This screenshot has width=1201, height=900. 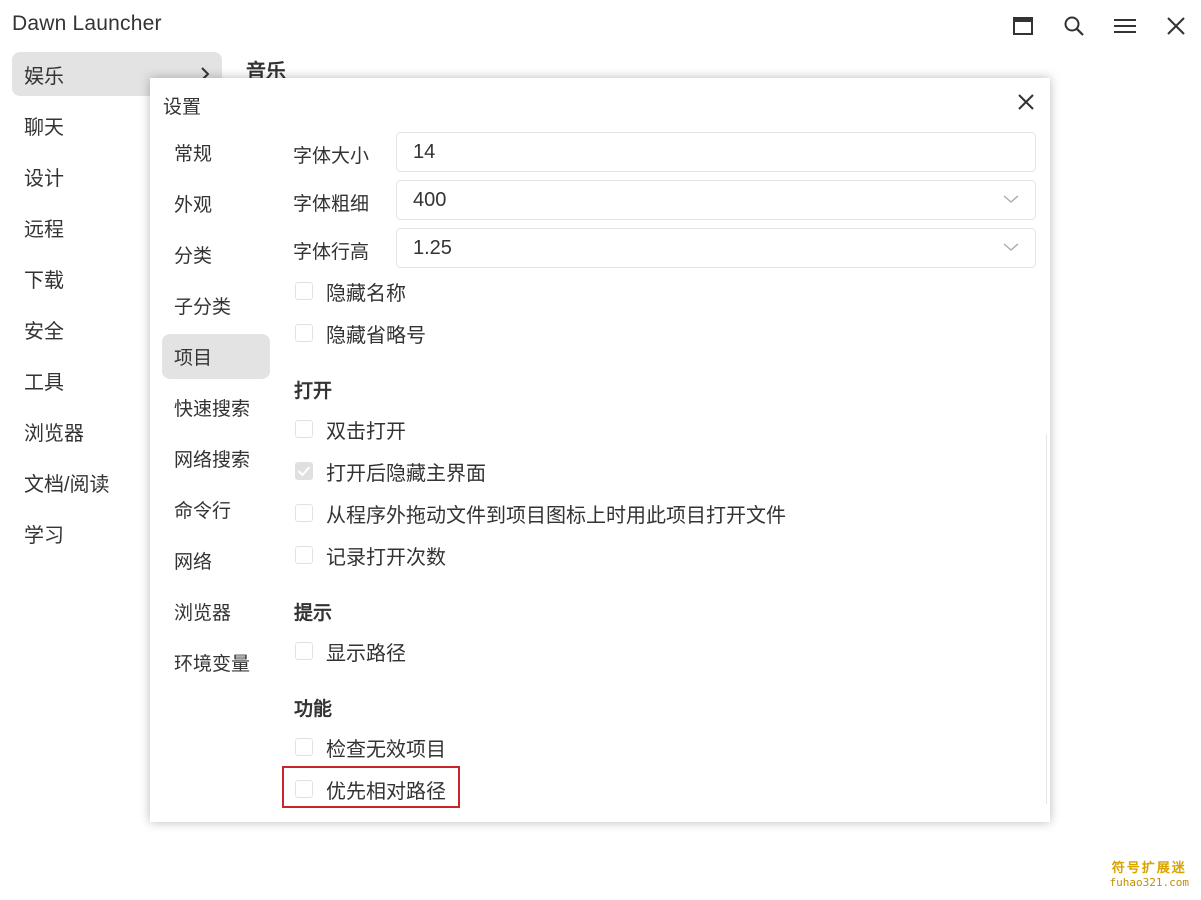 I want to click on tab-label: 命令行, so click(x=203, y=511).